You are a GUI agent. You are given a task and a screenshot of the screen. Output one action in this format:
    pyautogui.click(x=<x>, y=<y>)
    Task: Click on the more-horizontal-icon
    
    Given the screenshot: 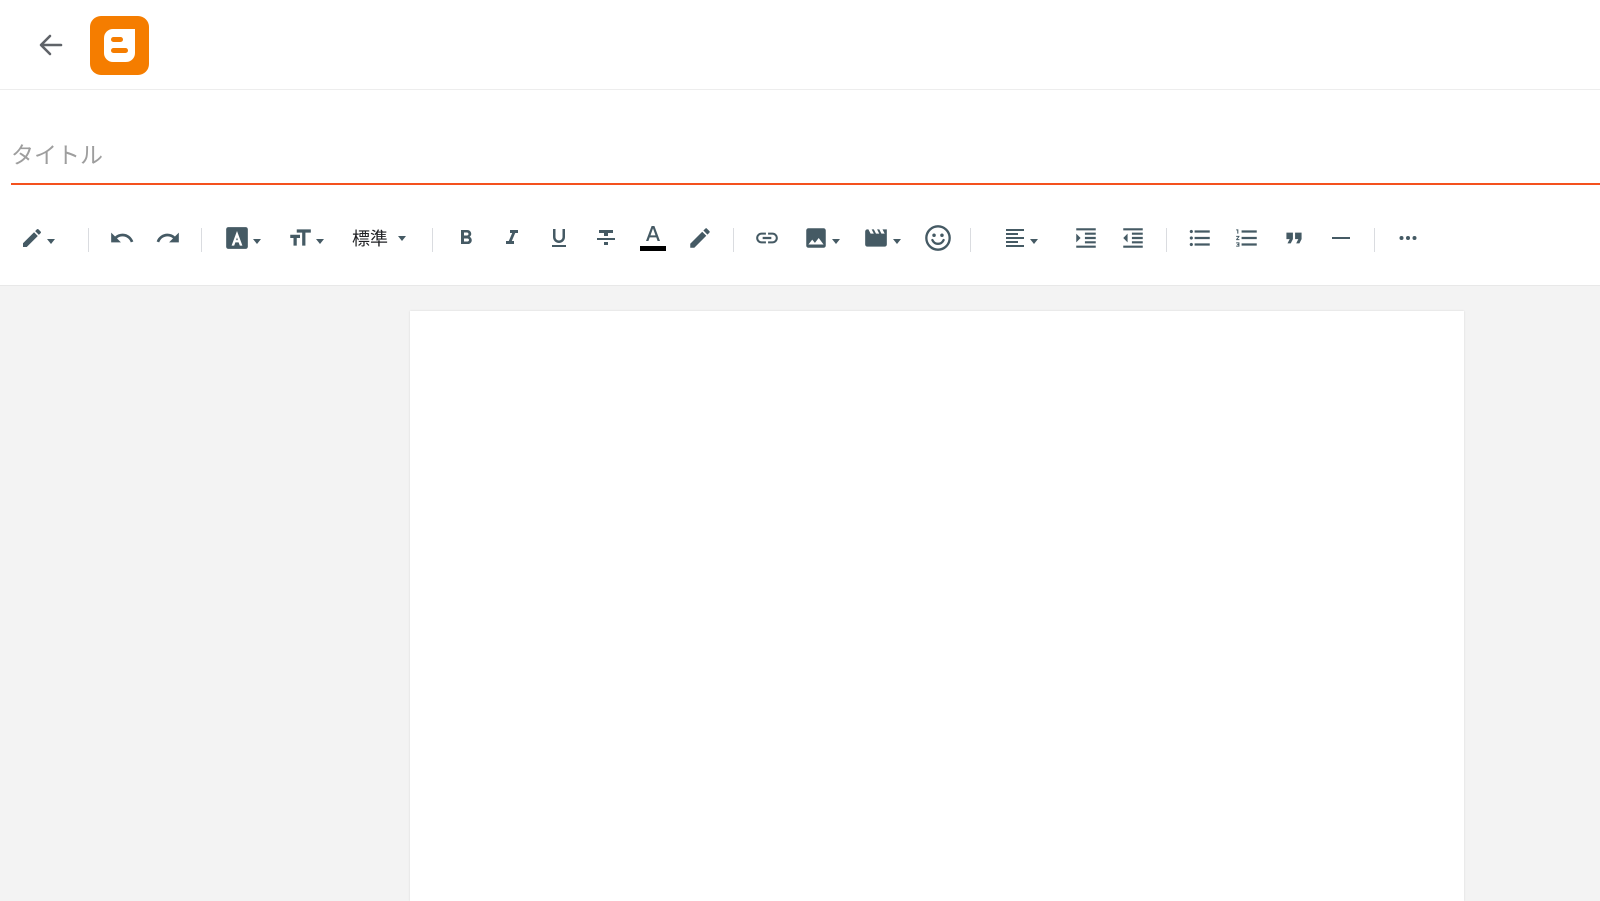 What is the action you would take?
    pyautogui.click(x=1408, y=238)
    